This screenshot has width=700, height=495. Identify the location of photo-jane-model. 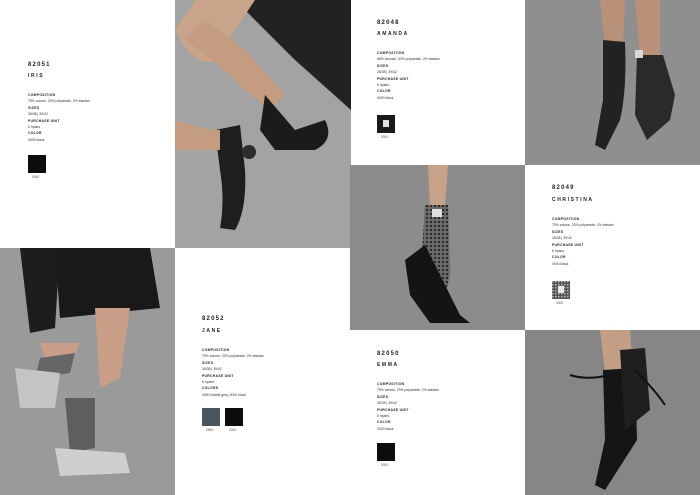
(87, 371).